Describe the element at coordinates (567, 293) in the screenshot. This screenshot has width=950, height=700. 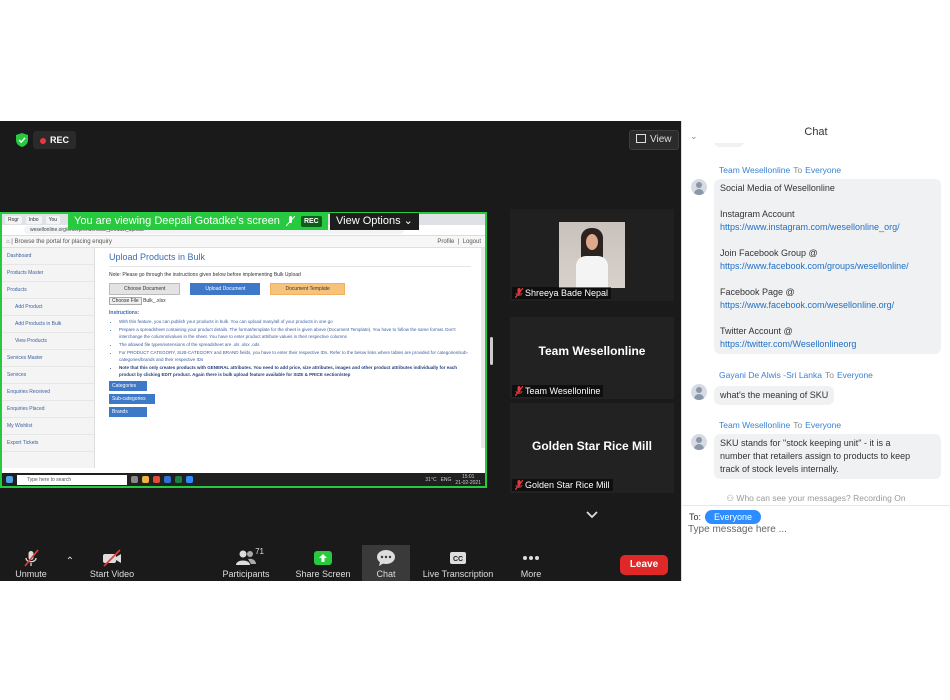
I see `participant-name: Shreeya Bade Nepal` at that location.